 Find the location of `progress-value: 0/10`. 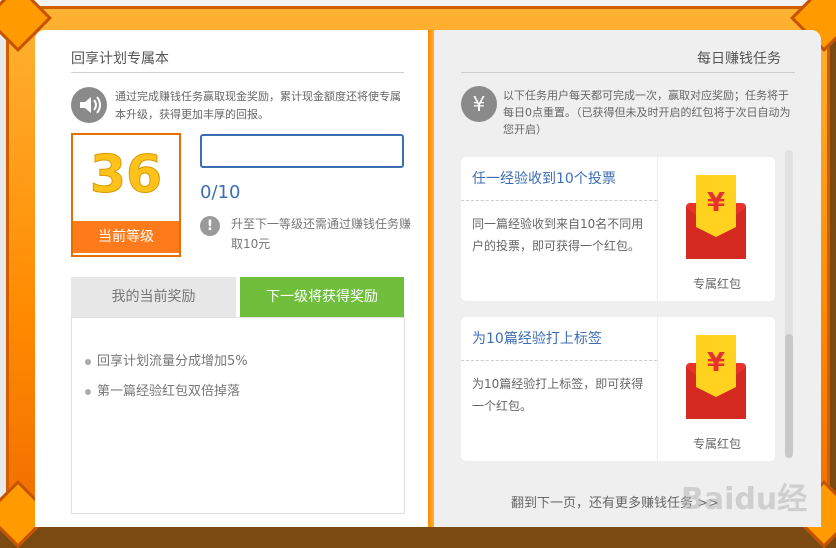

progress-value: 0/10 is located at coordinates (220, 192).